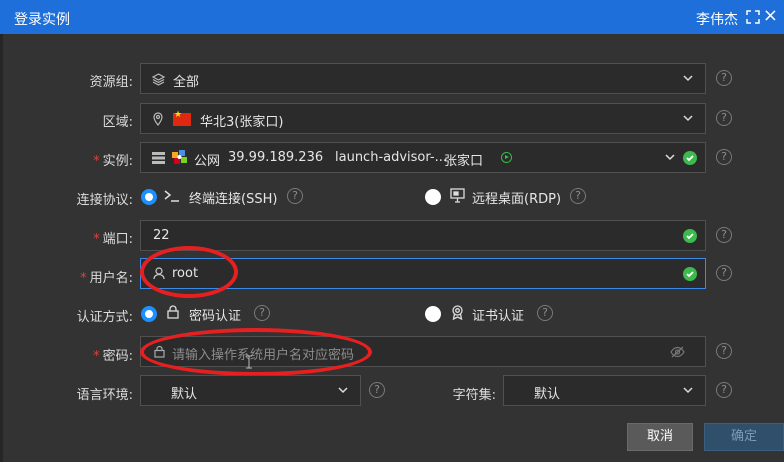  What do you see at coordinates (457, 195) in the screenshot?
I see `remote-desktop-icon` at bounding box center [457, 195].